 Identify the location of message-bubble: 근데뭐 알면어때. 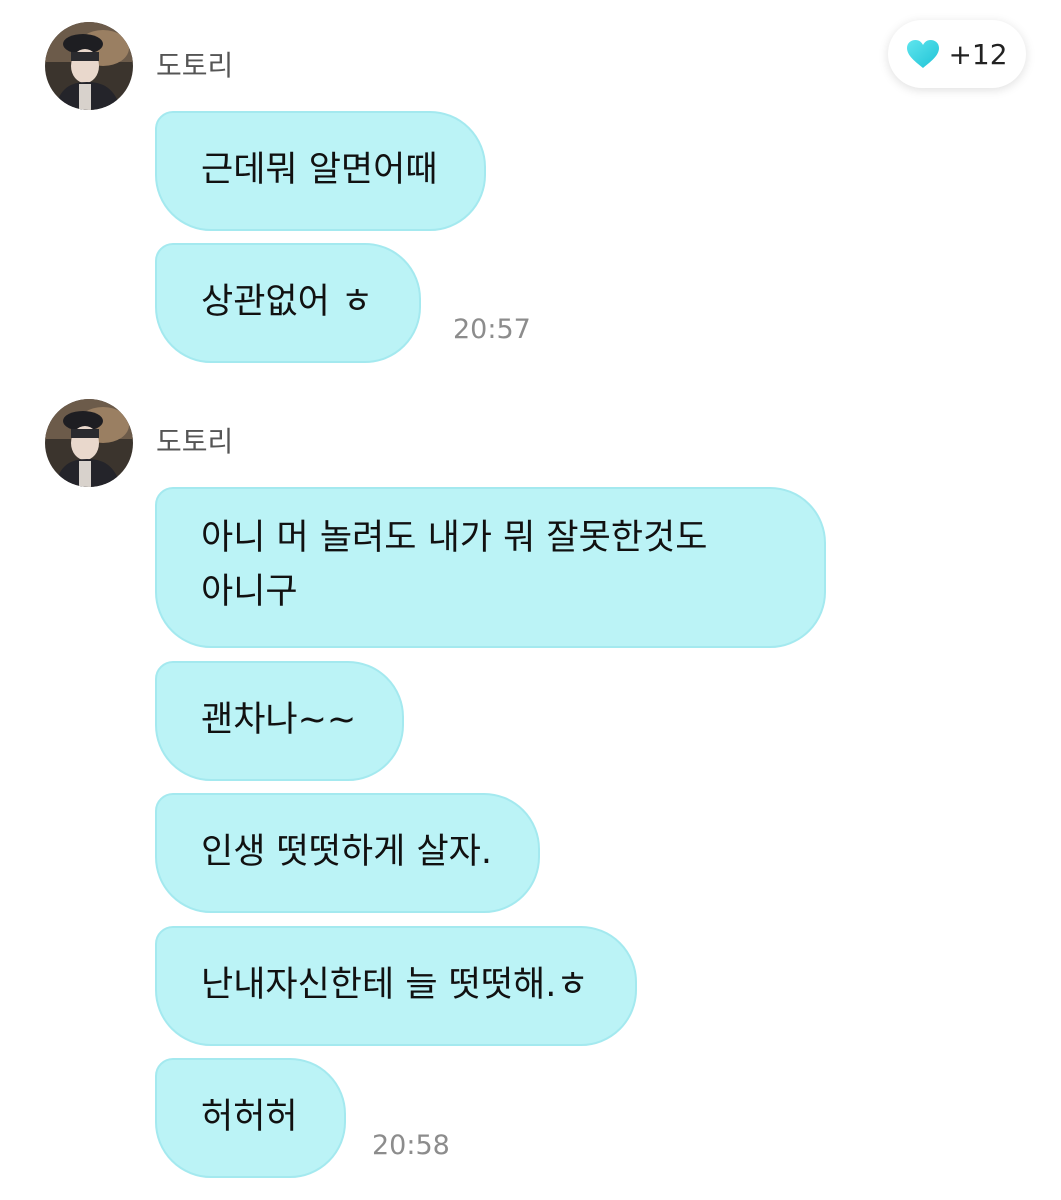
(320, 171).